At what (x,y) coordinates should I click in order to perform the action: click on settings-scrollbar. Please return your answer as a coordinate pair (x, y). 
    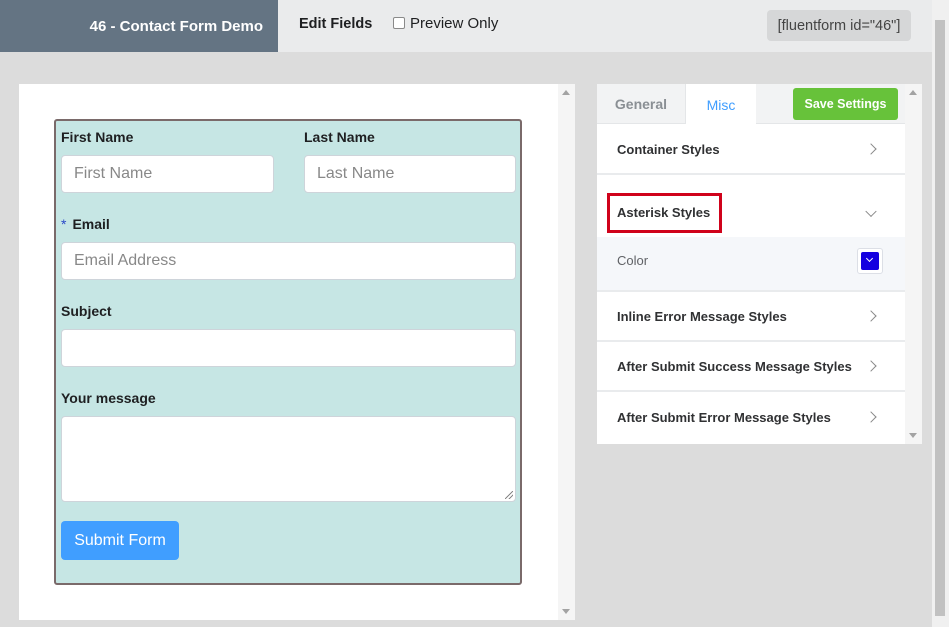
    Looking at the image, I should click on (913, 264).